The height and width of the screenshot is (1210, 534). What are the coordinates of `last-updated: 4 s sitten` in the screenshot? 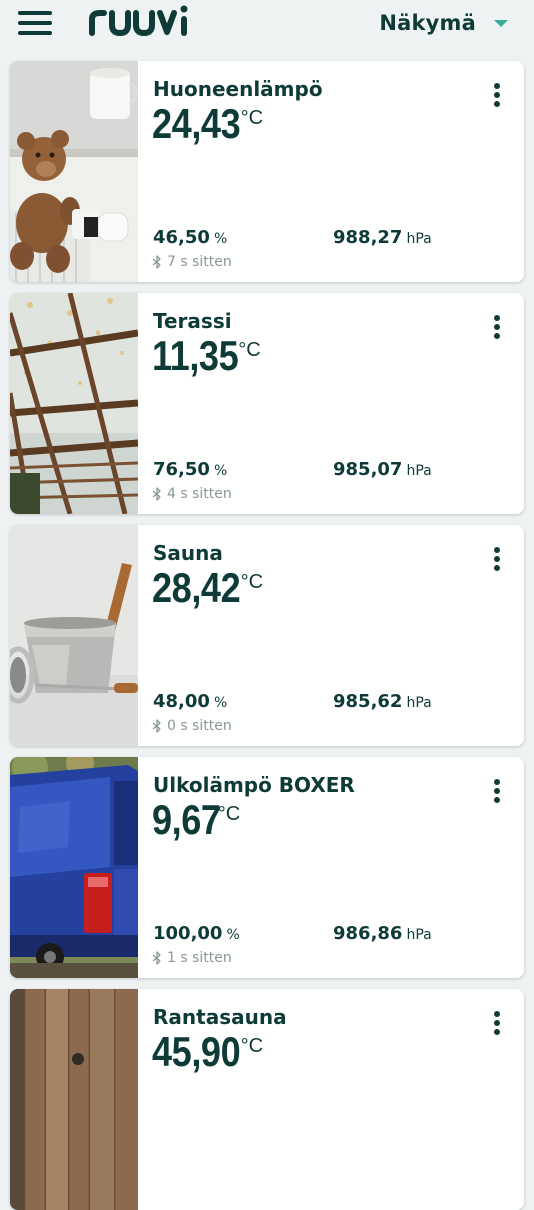 It's located at (192, 494).